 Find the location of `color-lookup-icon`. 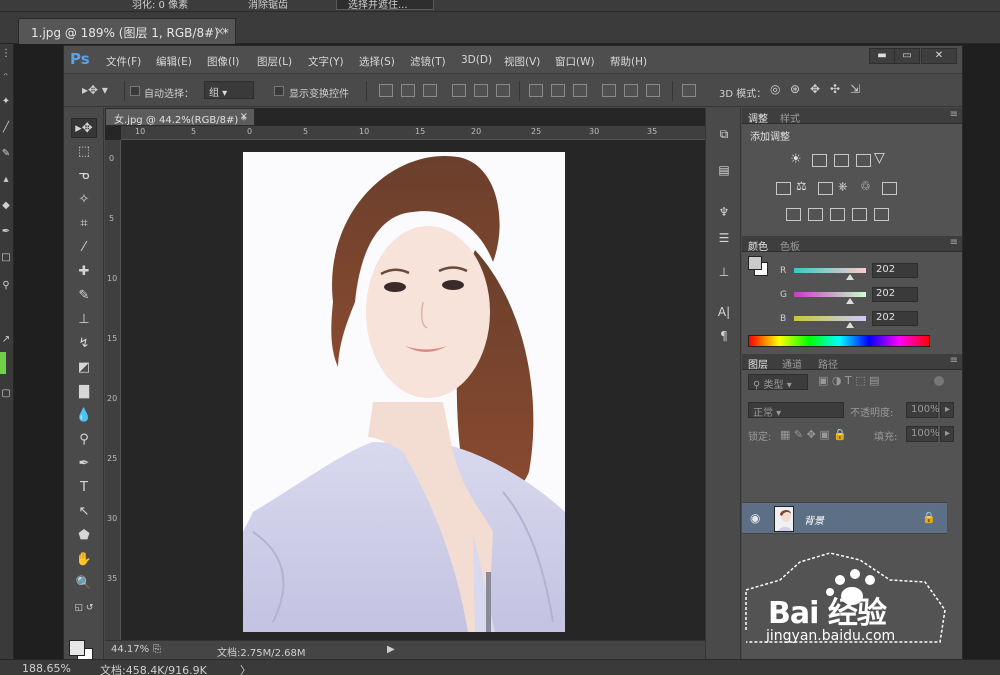

color-lookup-icon is located at coordinates (889, 188).